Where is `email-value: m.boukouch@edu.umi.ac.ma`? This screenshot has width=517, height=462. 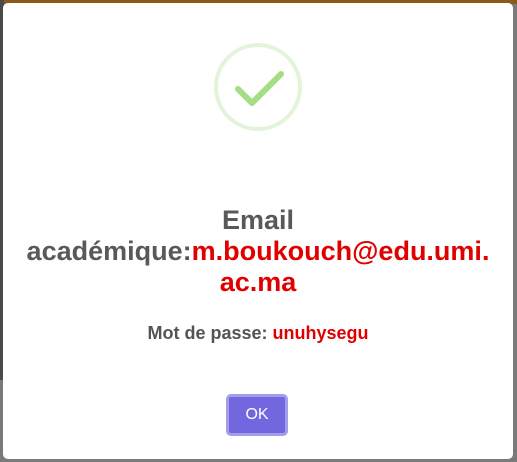
email-value: m.boukouch@edu.umi.ac.ma is located at coordinates (340, 266).